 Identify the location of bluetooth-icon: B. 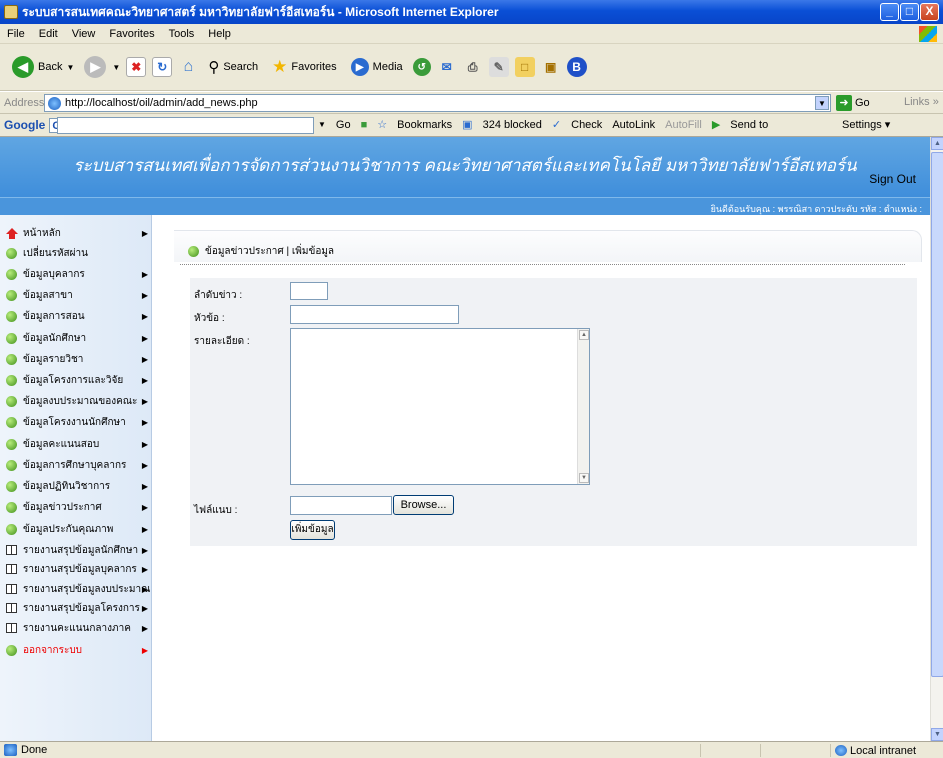
(576, 67).